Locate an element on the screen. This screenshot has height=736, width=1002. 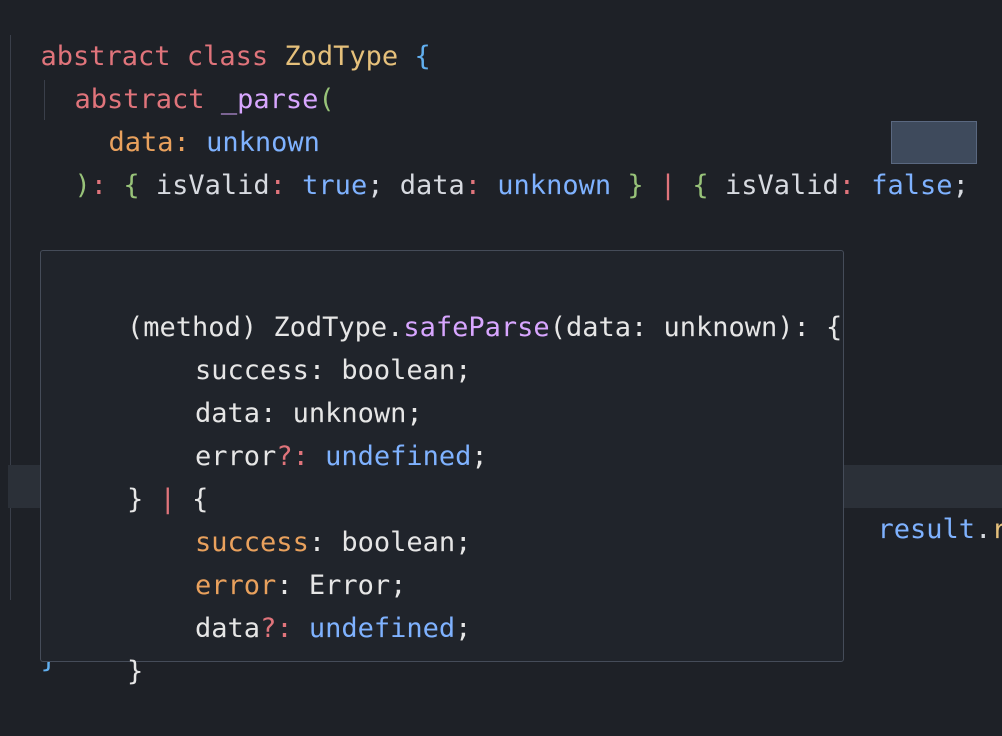
hover-row: data: unknown; is located at coordinates (276, 389).